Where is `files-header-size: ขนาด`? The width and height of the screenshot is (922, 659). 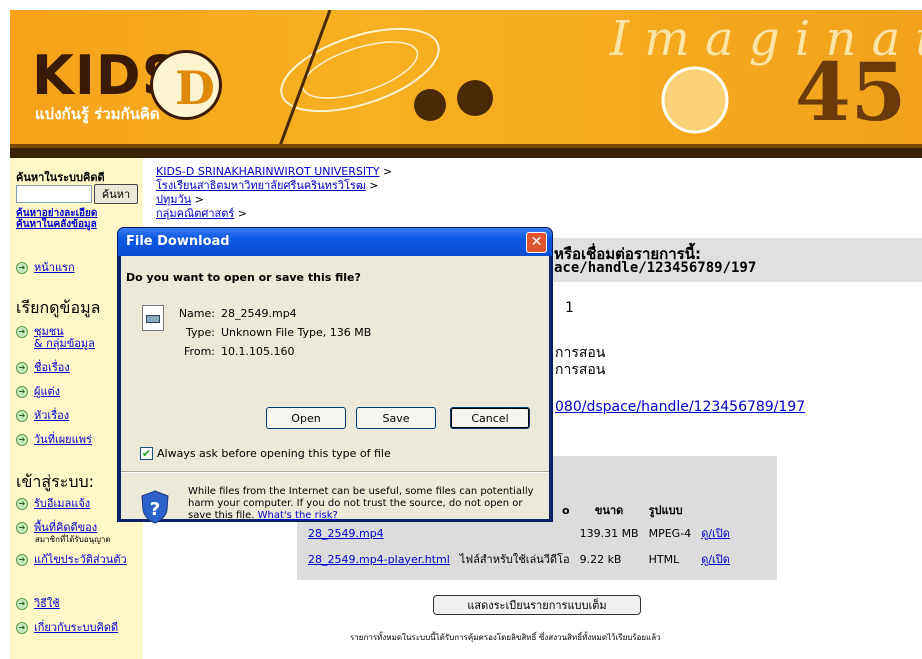
files-header-size: ขนาด is located at coordinates (609, 510).